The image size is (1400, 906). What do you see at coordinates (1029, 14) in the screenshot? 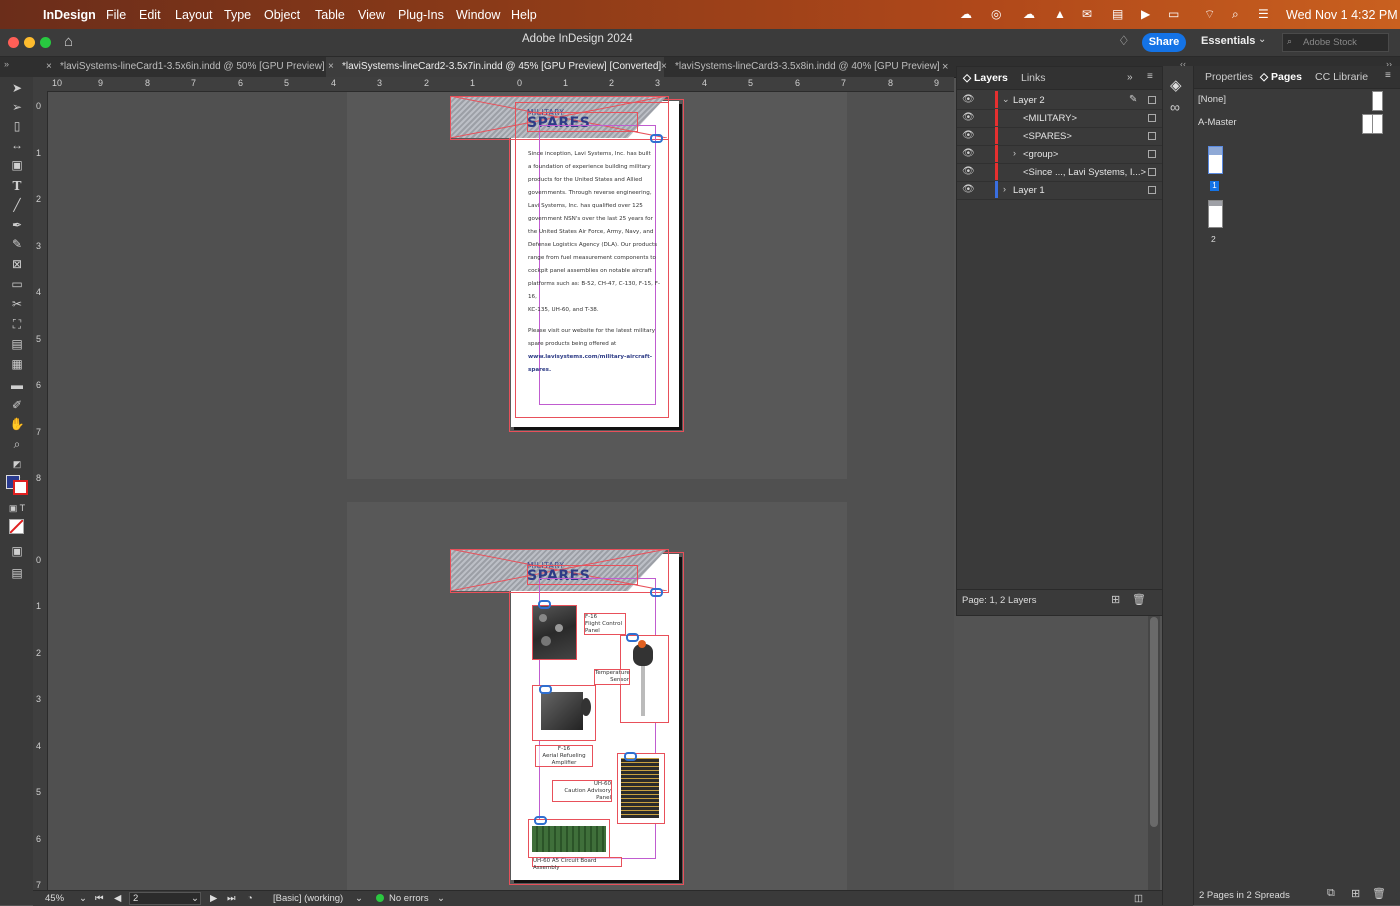
I see `cloud-icon: ☁` at bounding box center [1029, 14].